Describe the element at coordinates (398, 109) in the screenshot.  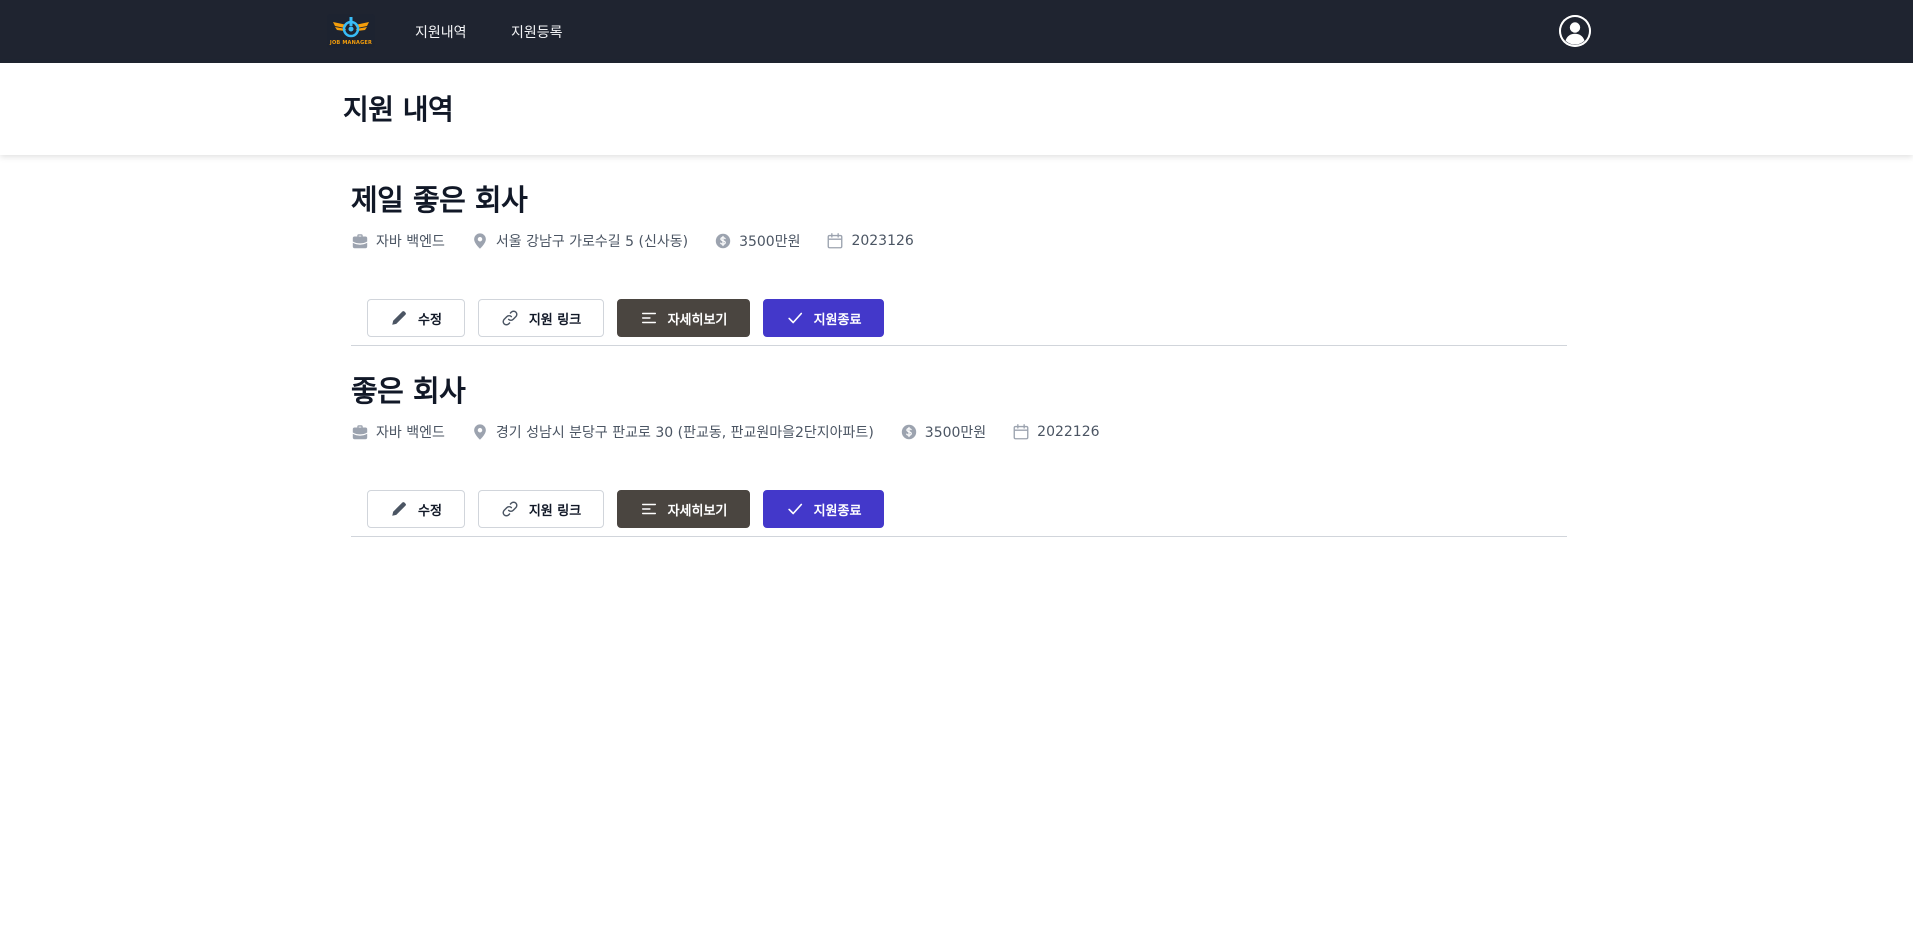
I see `page-title: 지원 내역` at that location.